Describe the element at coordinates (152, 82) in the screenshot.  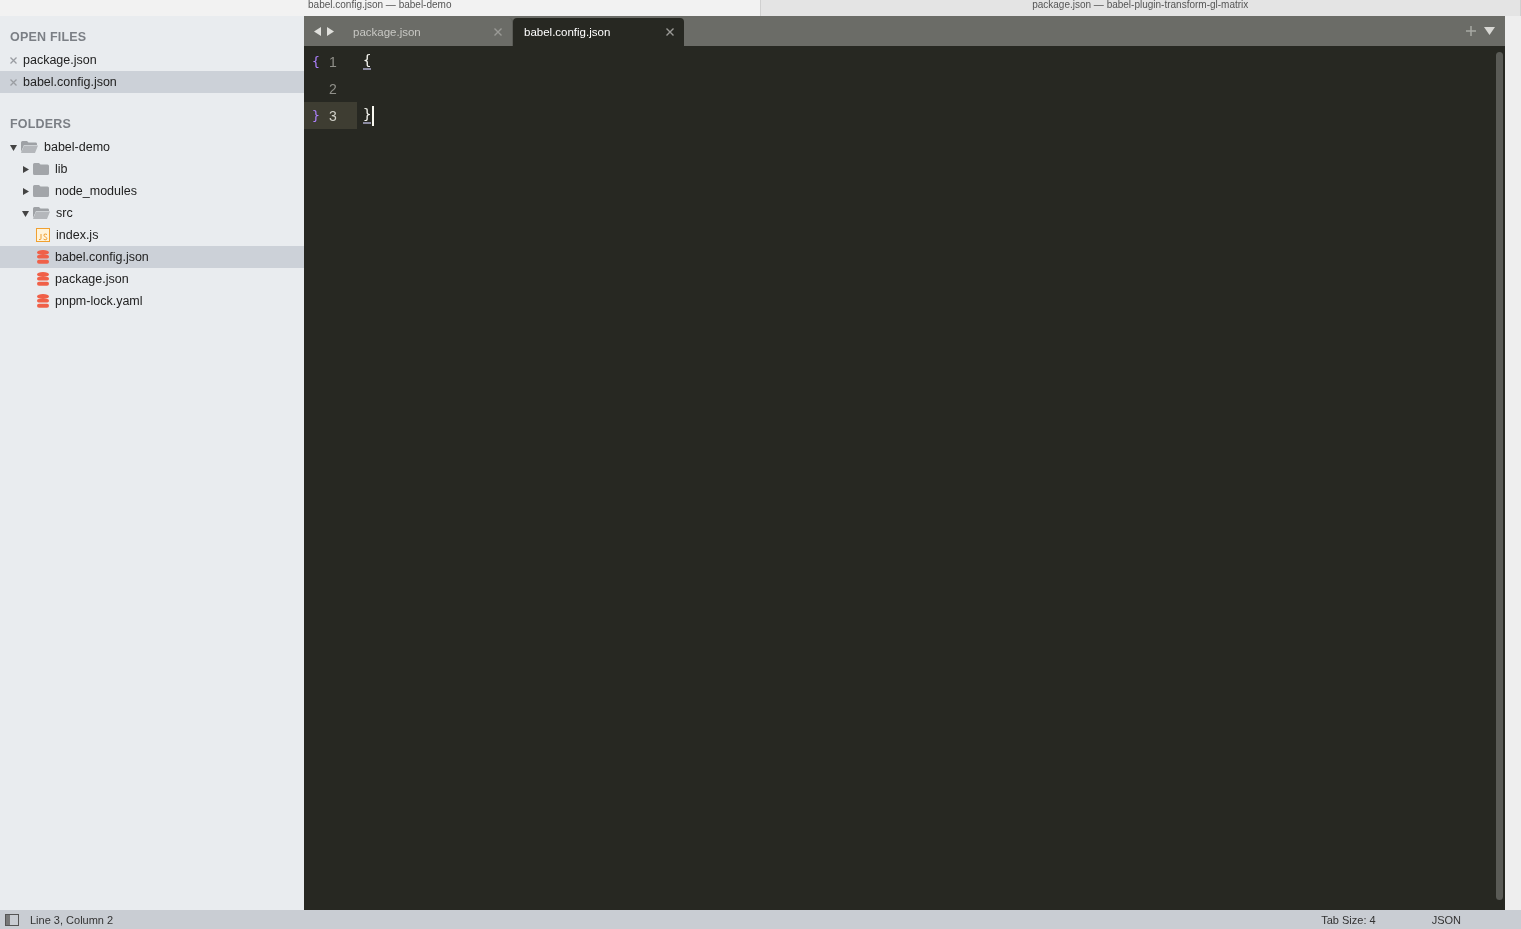
I see `open-file-item: babel.config.json` at that location.